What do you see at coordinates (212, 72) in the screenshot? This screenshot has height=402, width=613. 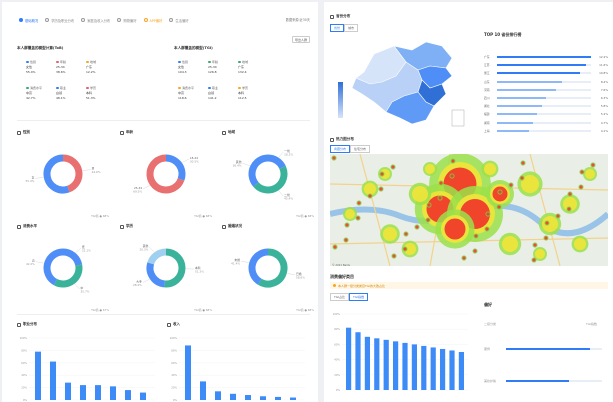 I see `metric-percent: 126.8` at bounding box center [212, 72].